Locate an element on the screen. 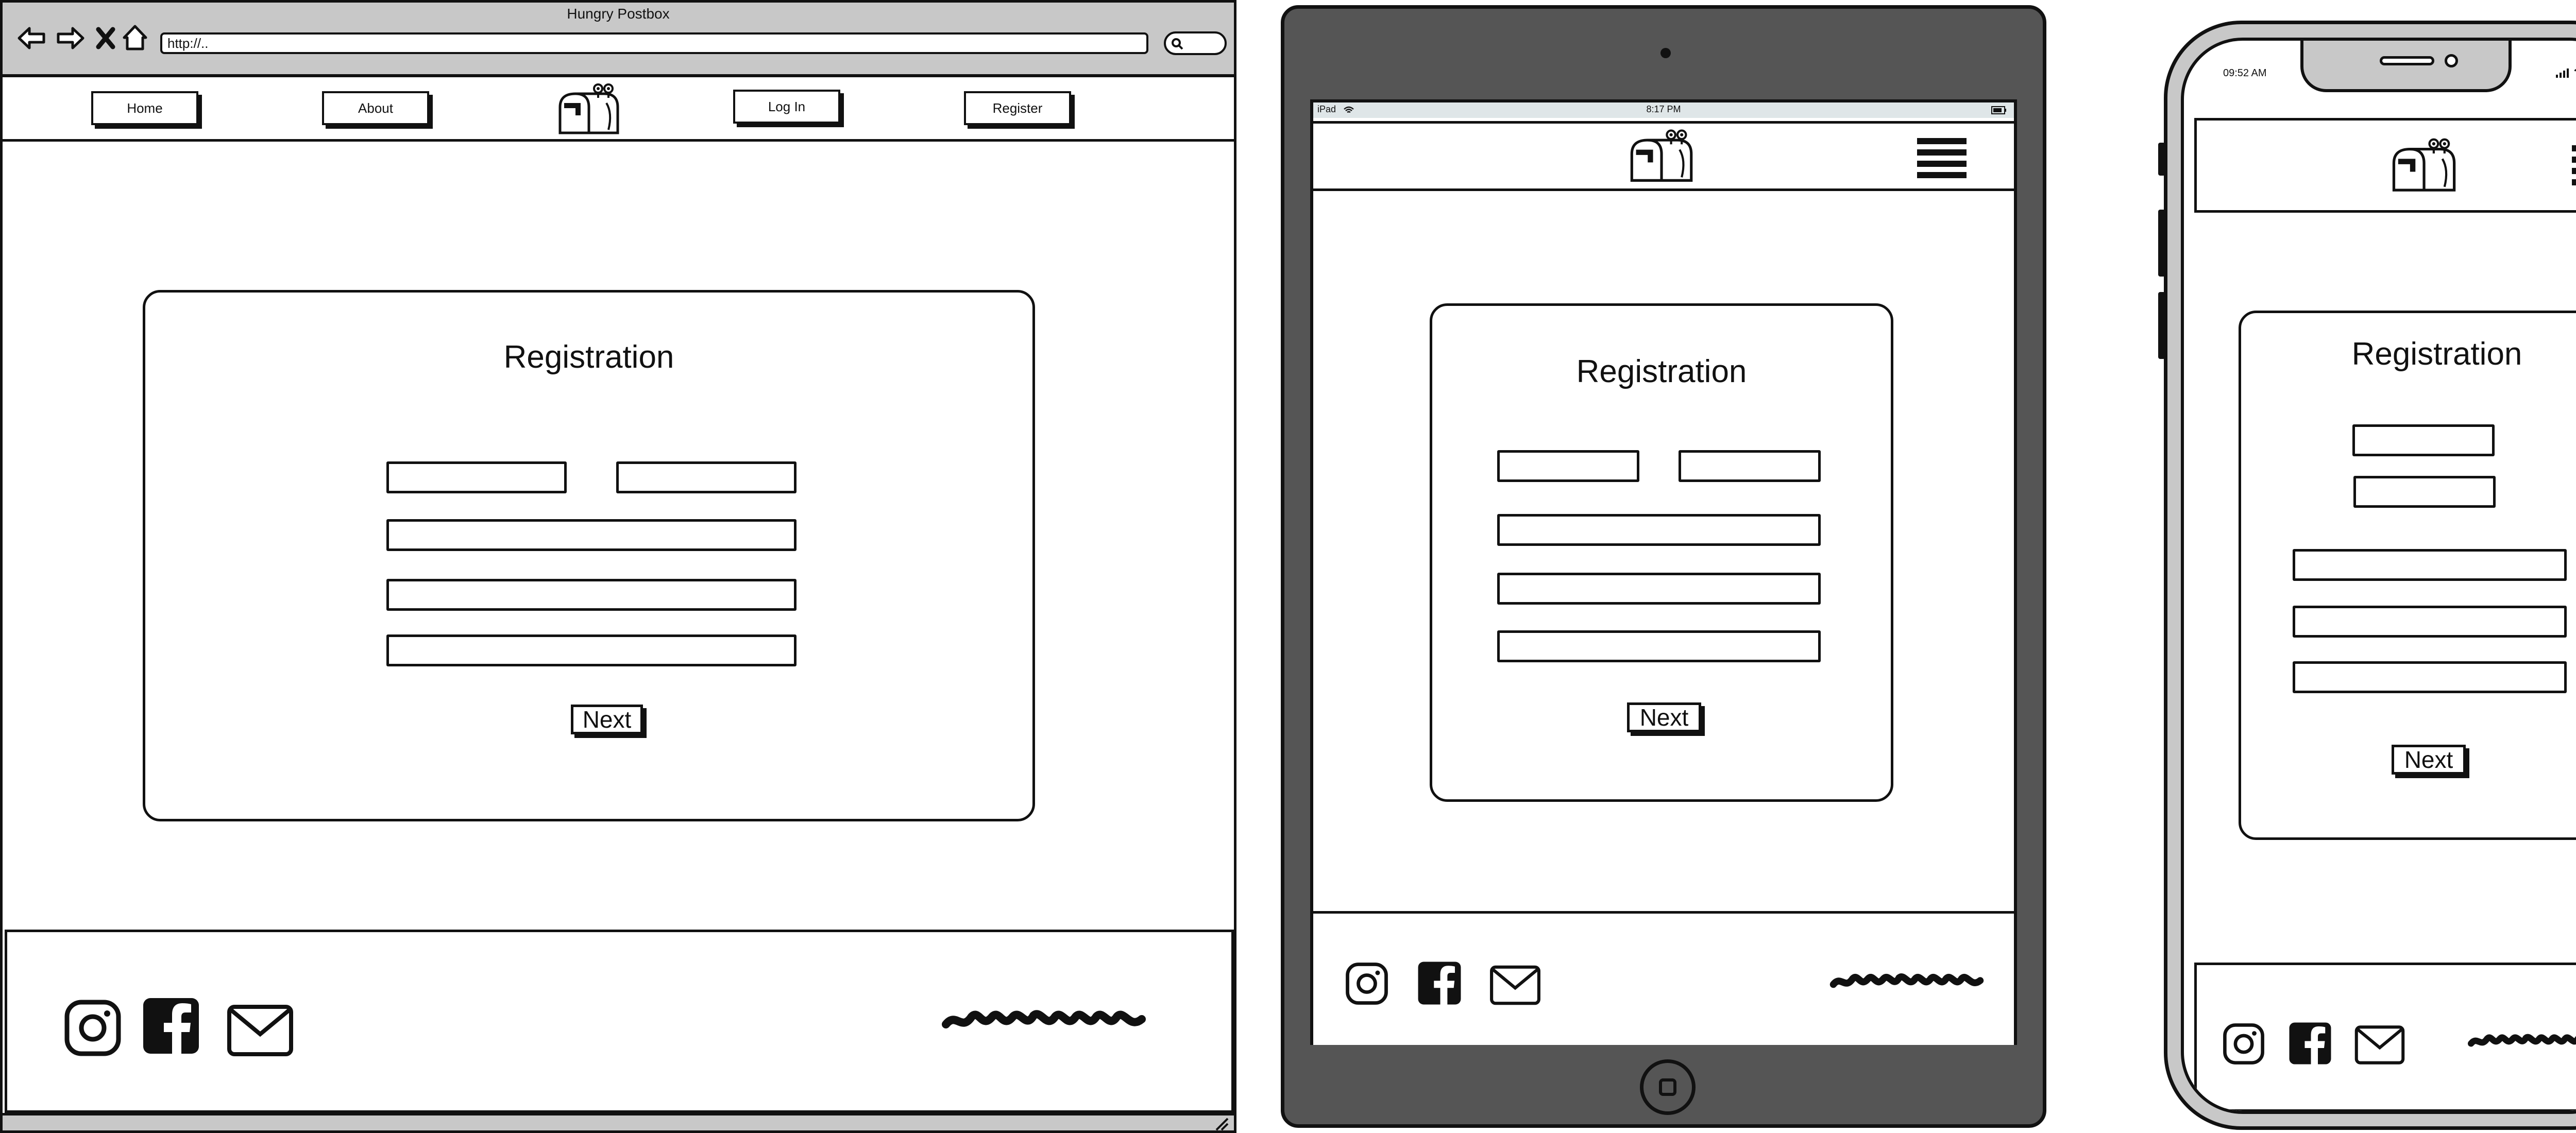  site-header: Home About Log In Register is located at coordinates (619, 109).